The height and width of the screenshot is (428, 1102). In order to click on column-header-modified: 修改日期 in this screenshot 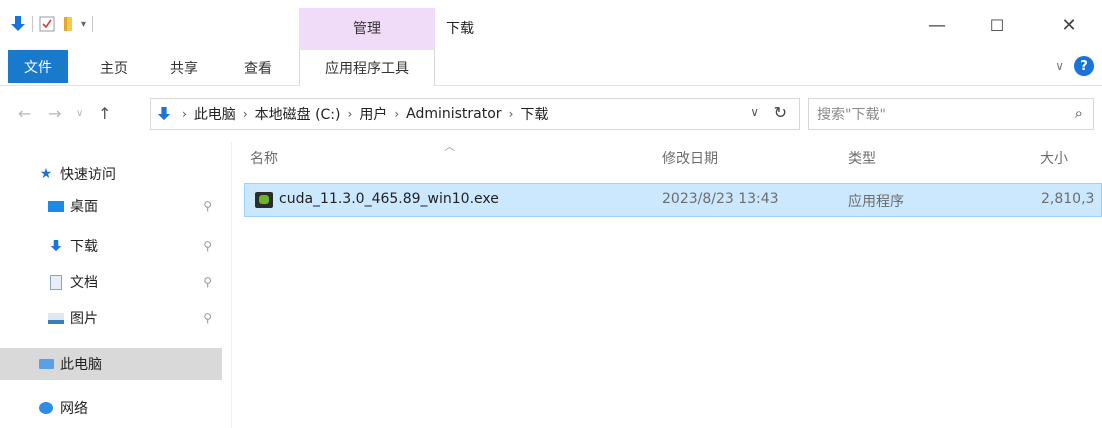, I will do `click(690, 158)`.